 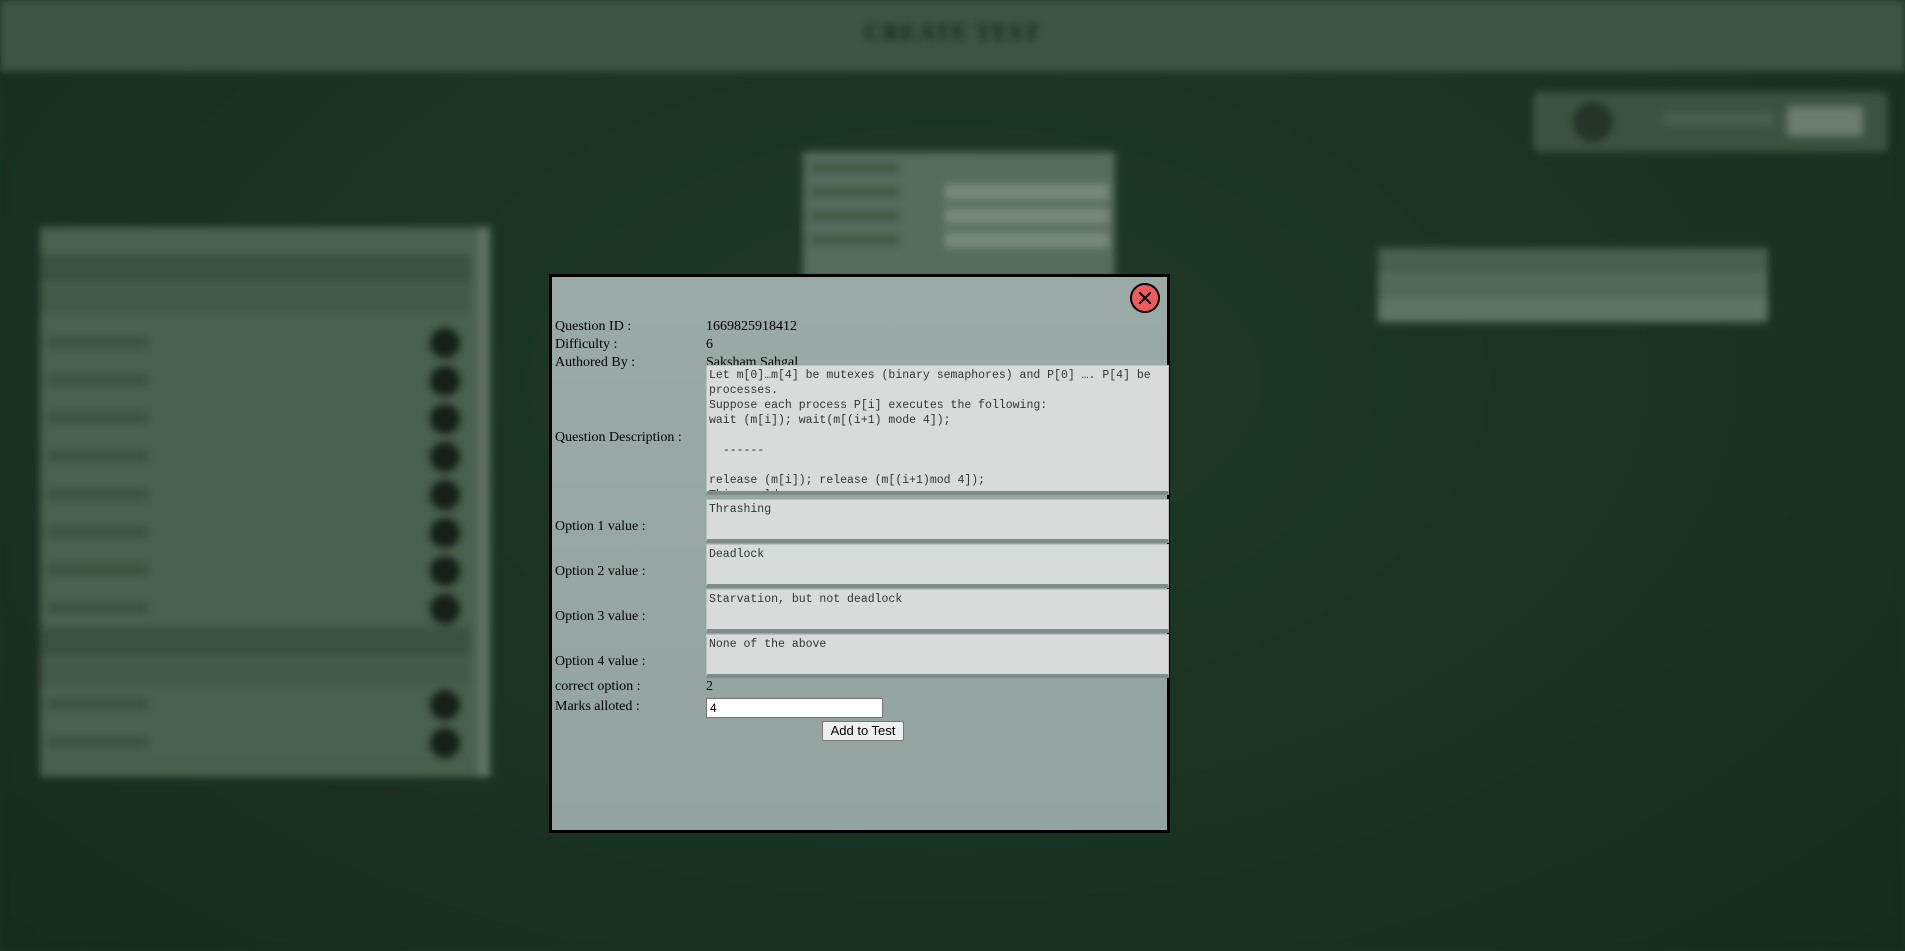 What do you see at coordinates (595, 362) in the screenshot?
I see `authored-by-label: Authored By :` at bounding box center [595, 362].